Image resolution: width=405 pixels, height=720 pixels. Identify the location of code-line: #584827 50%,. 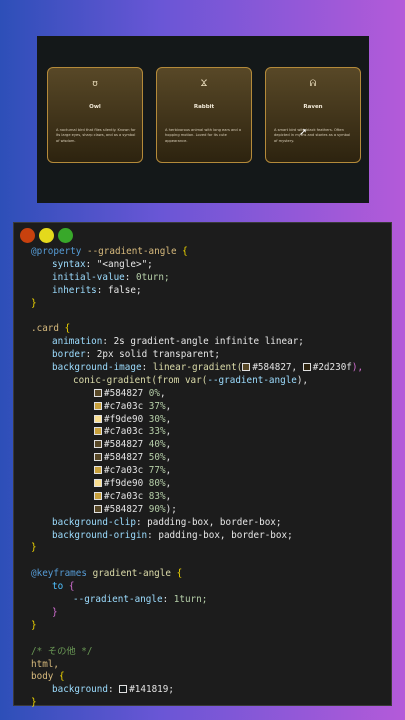
(209, 458).